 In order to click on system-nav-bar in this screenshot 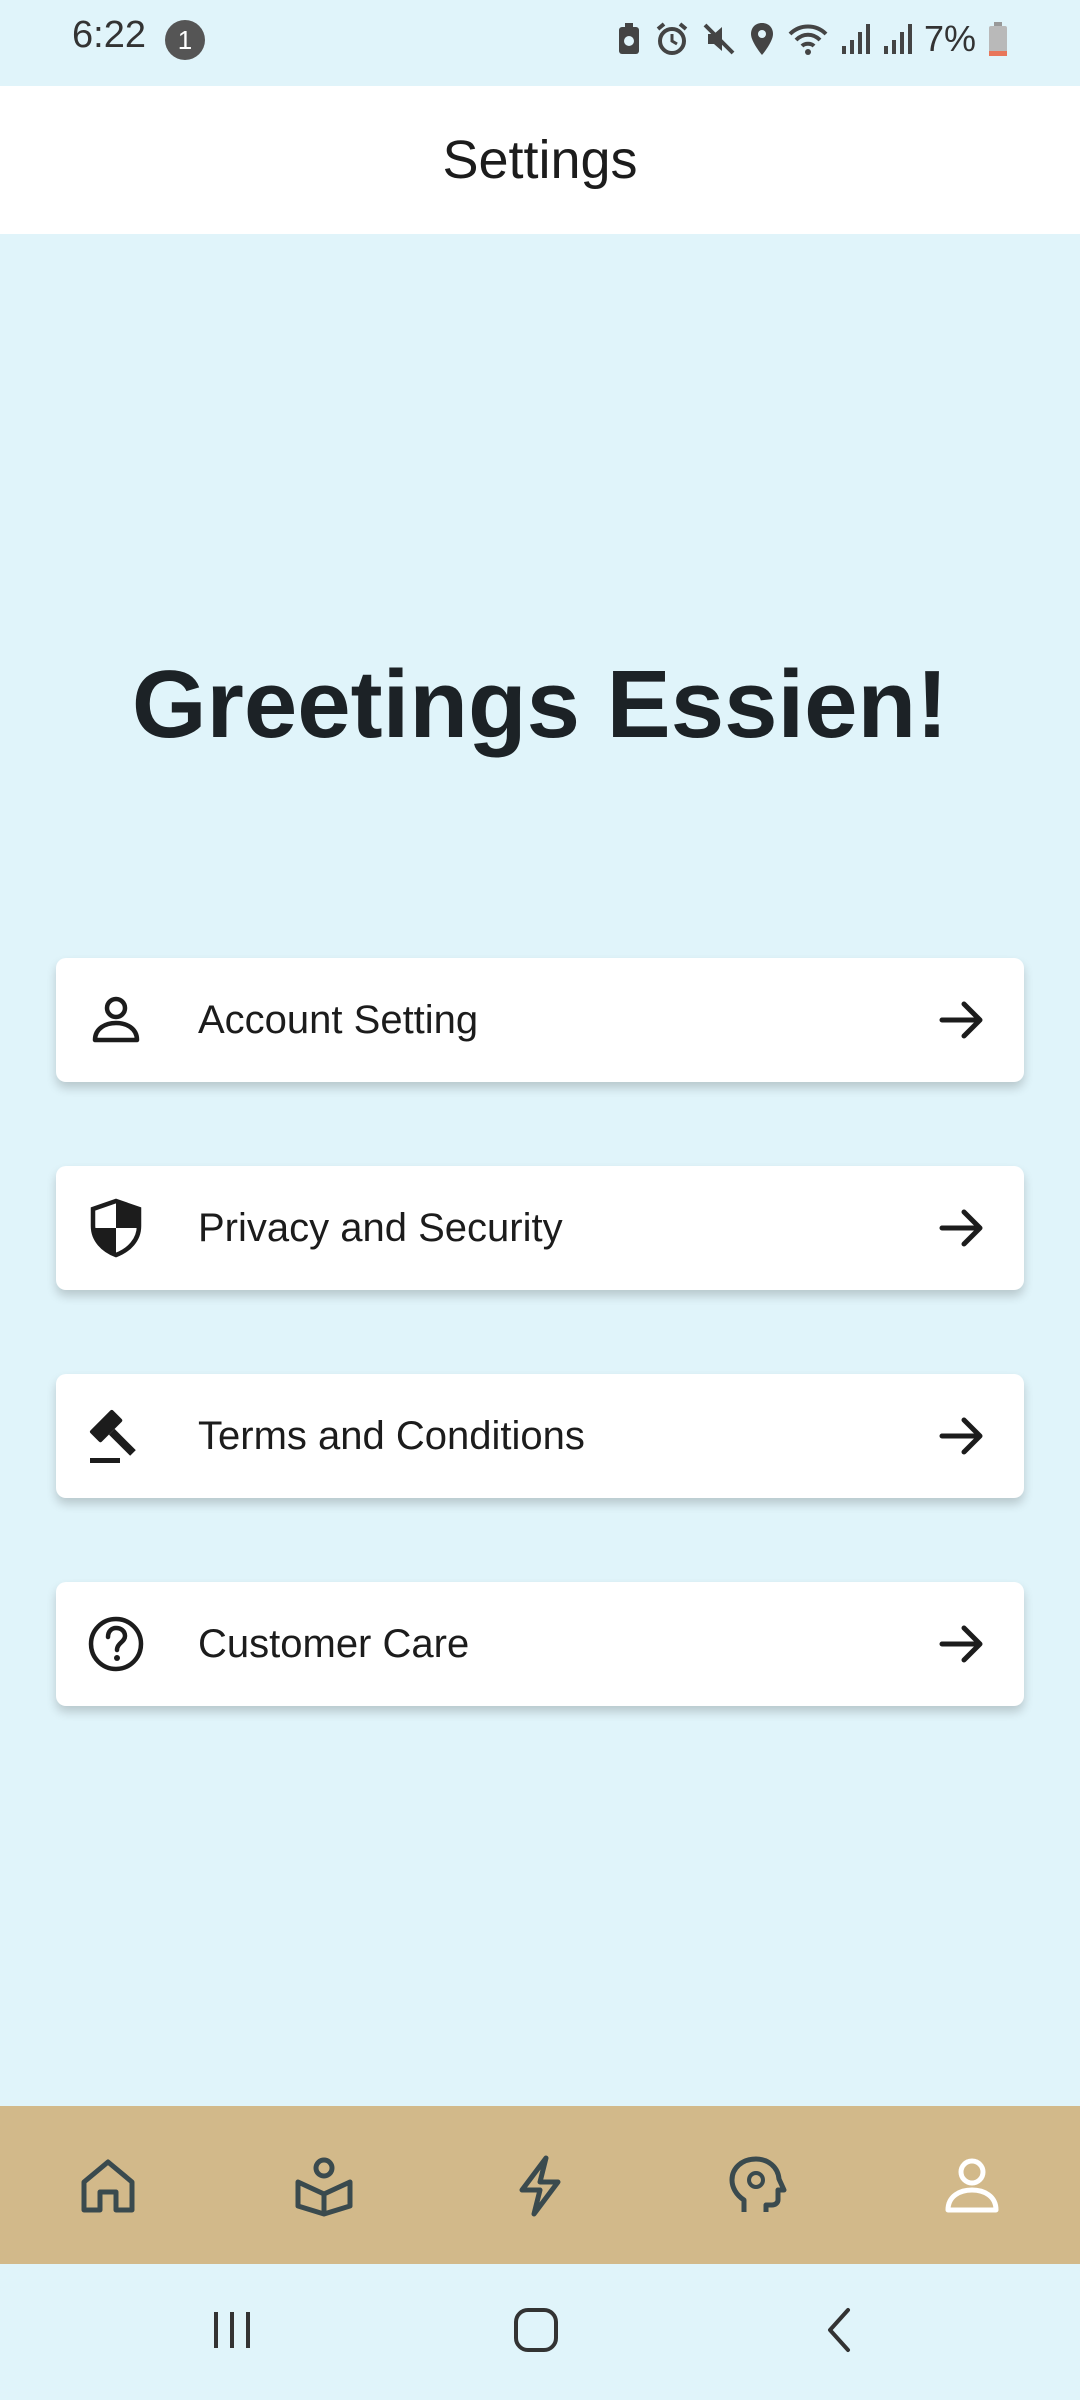, I will do `click(540, 2332)`.